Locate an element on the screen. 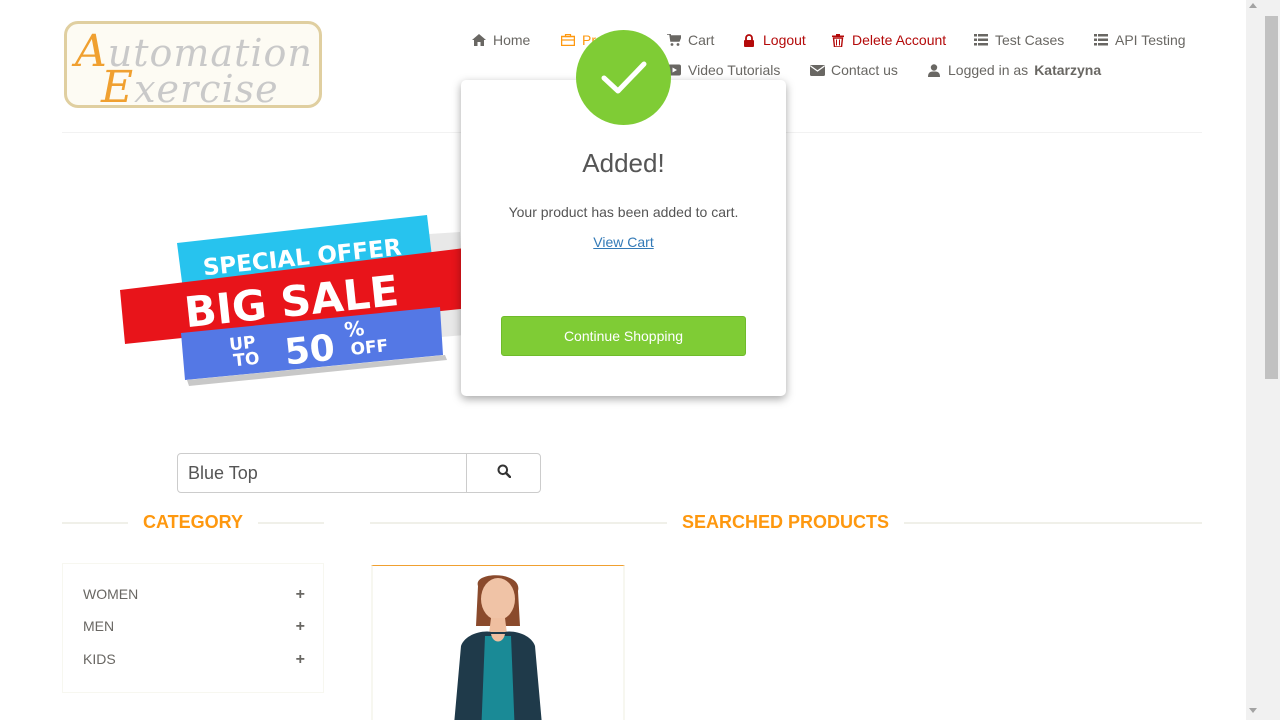 The width and height of the screenshot is (1280, 720). logged-in-status: Logged in as Katarzyna is located at coordinates (1013, 70).